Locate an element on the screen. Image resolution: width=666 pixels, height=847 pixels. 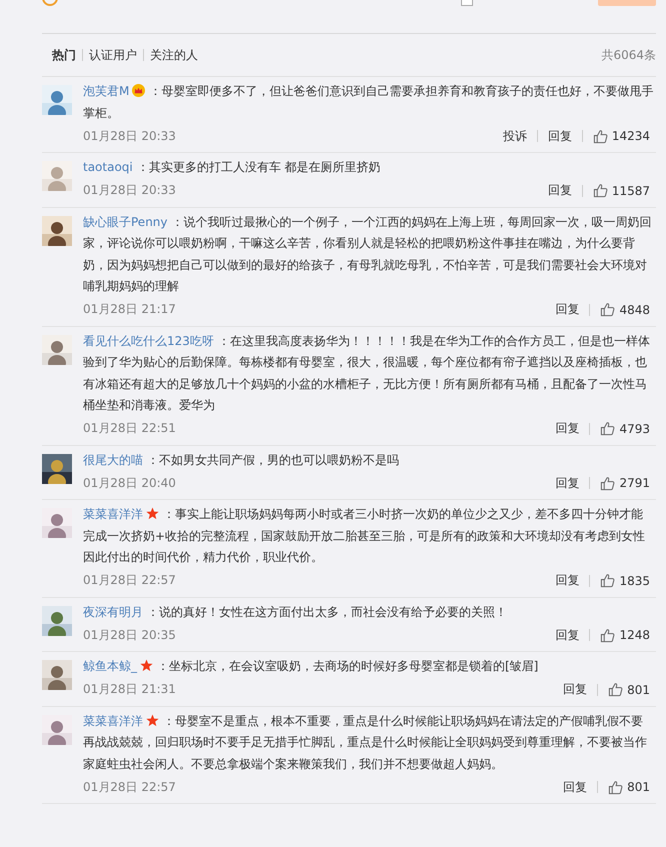
comment-text: 菜菜喜洋洋 ：母婴室不是重点，根本不重要，重点是什么时候能让职场妈妈在请法定的产假哺乳假不要再战战兢兢，回归职场时不要手足无措手忙脚乱，重点是什么时候能让全职妈妈受到尊重理解，不要被当作家庭蛀虫社会闲人。不要总拿极端个案来鞭策我们，我们并不想要做超人妈妈。 is located at coordinates (365, 742).